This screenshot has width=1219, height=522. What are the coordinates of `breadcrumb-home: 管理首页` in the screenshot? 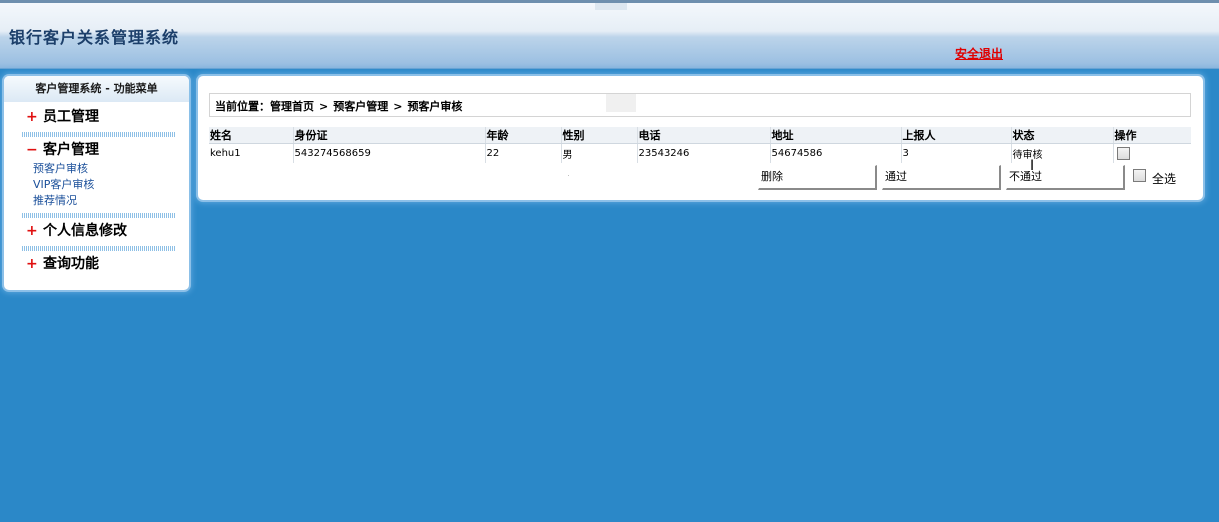 It's located at (292, 106).